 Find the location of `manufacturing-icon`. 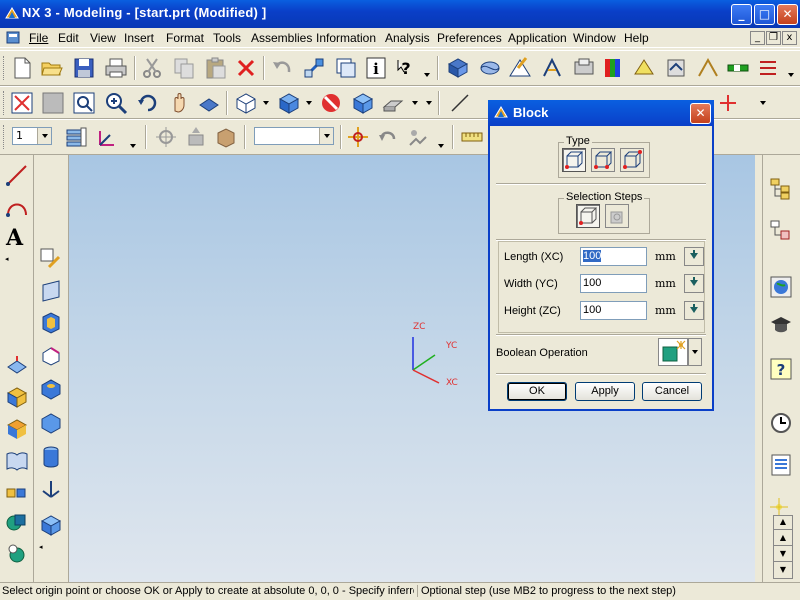

manufacturing-icon is located at coordinates (584, 68).